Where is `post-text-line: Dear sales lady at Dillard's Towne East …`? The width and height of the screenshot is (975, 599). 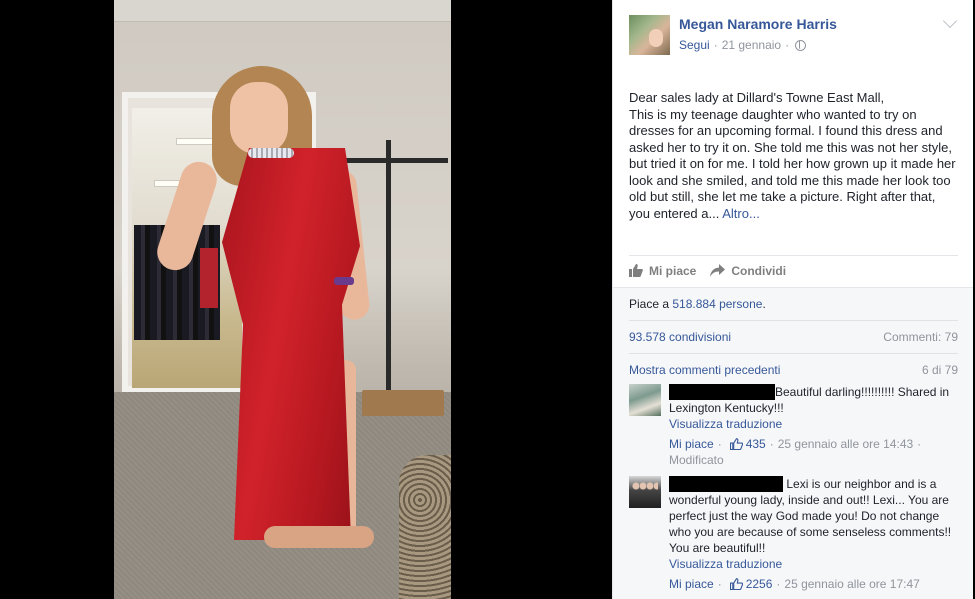
post-text-line: Dear sales lady at Dillard's Towne East … is located at coordinates (757, 97).